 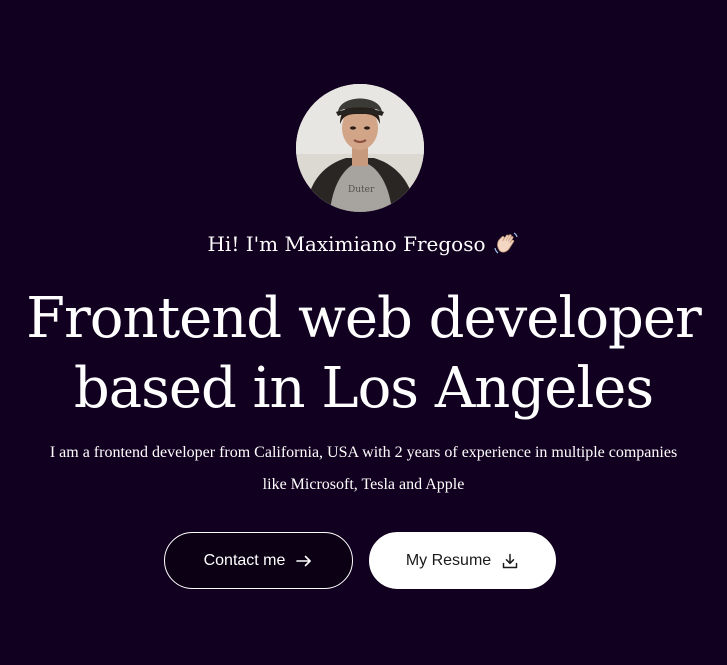 I want to click on my-resume-button: My Resume, so click(x=462, y=560).